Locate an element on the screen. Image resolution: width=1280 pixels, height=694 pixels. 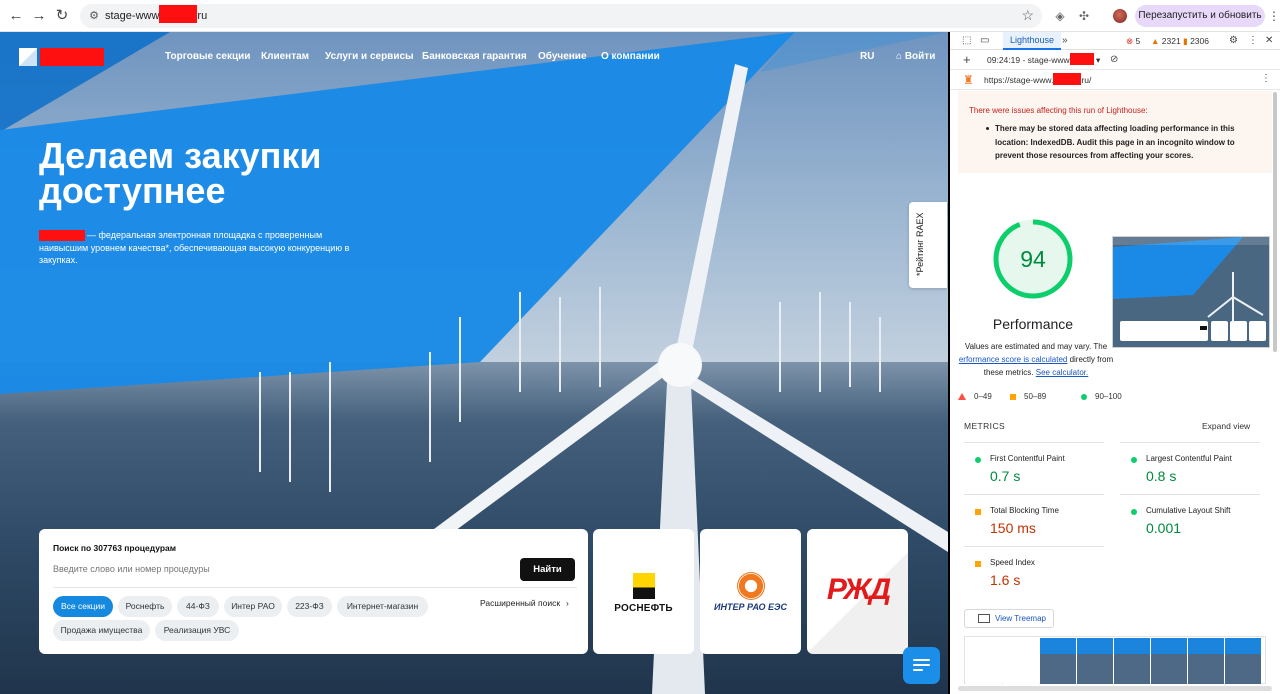
login-icon: ⌂ is located at coordinates (900, 56).